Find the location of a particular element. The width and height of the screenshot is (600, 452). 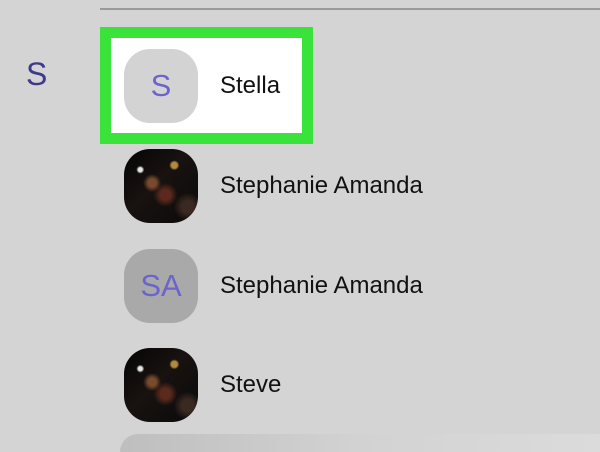

contact-row-stephanie-amanda-initials: SA Stephanie Amanda is located at coordinates (344, 286).